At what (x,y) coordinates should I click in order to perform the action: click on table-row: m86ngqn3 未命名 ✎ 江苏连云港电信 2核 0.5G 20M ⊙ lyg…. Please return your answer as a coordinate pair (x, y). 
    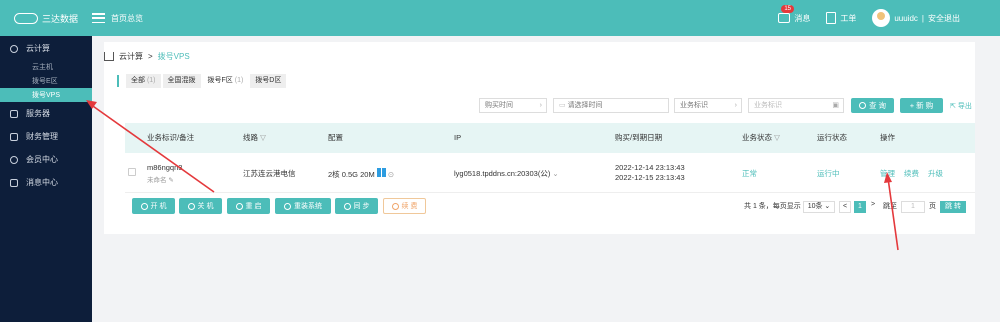
    Looking at the image, I should click on (550, 173).